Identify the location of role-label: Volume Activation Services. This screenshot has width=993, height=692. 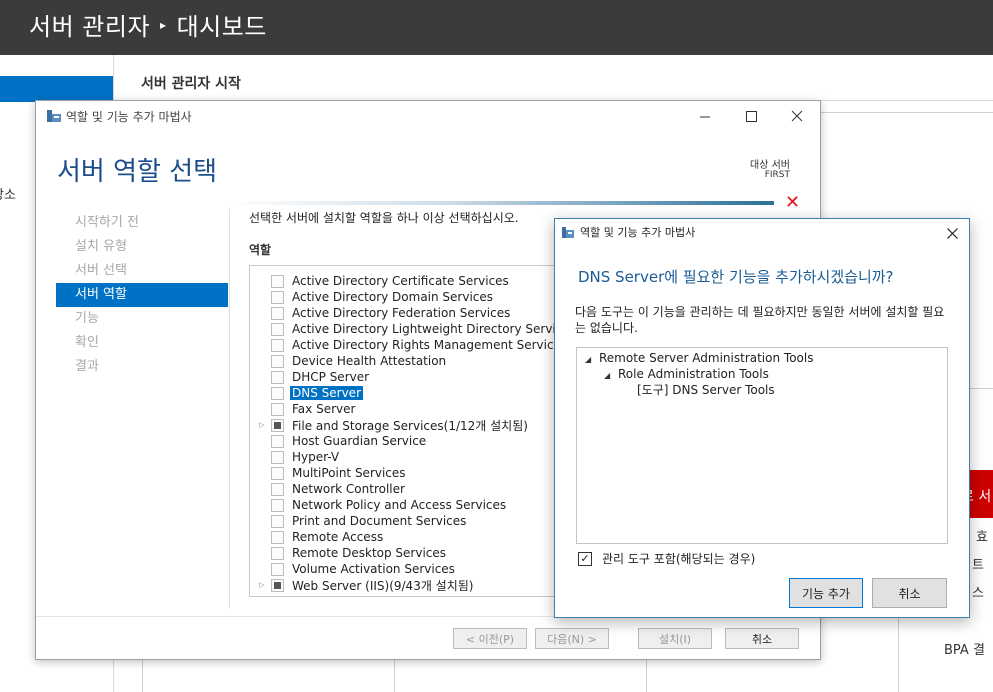
(373, 569).